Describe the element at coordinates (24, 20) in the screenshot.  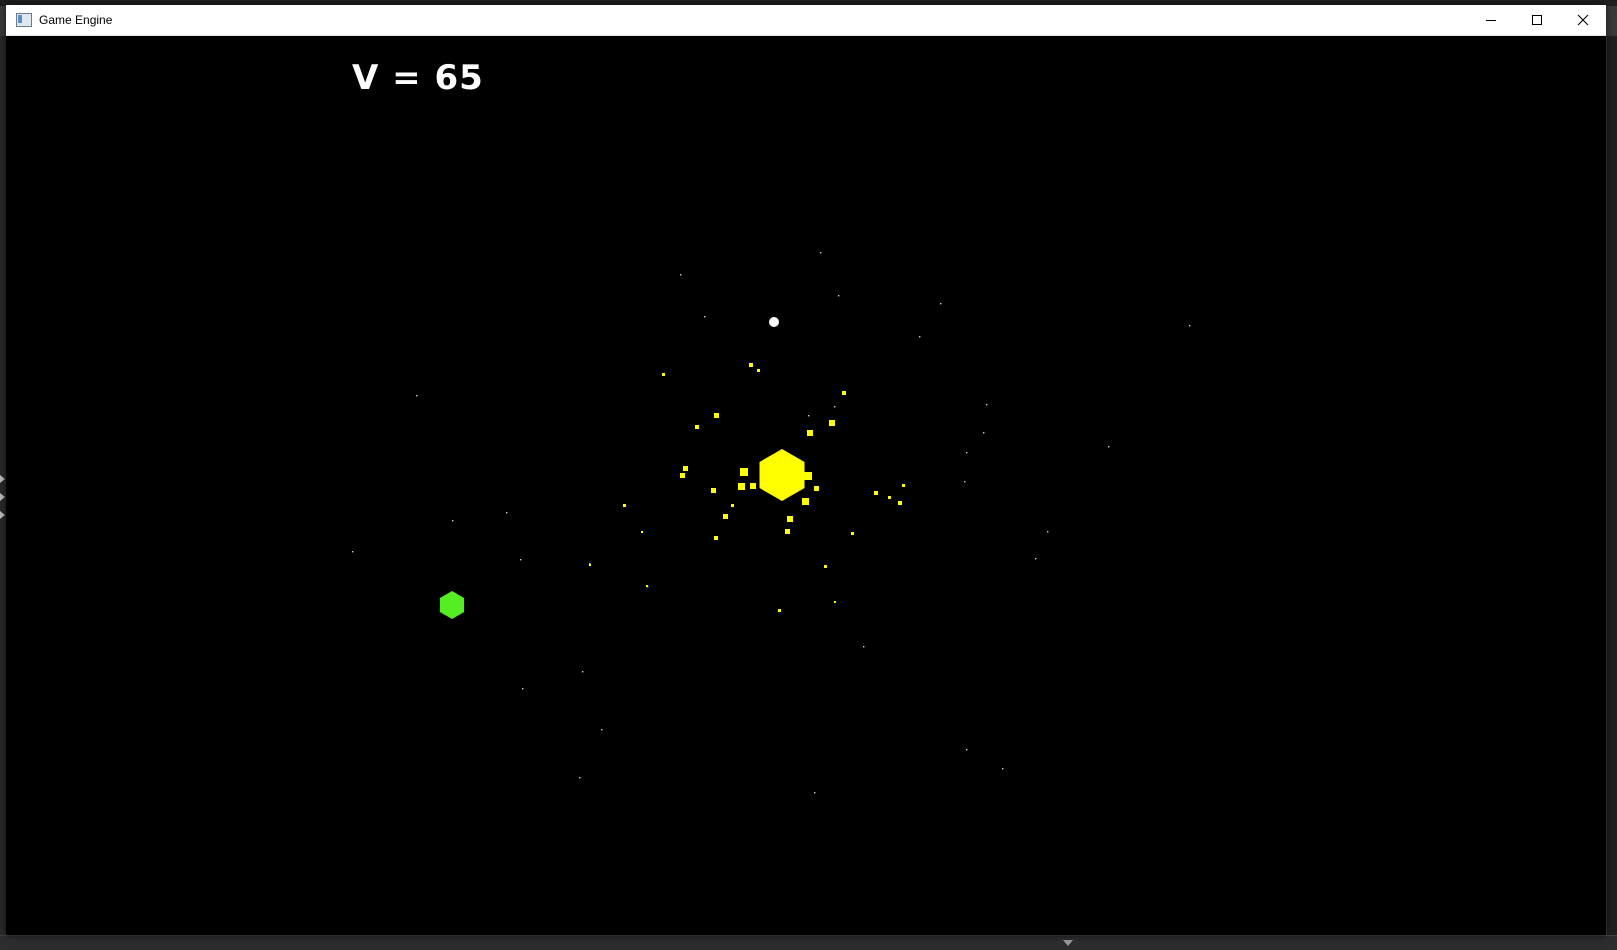
I see `app-window-icon` at that location.